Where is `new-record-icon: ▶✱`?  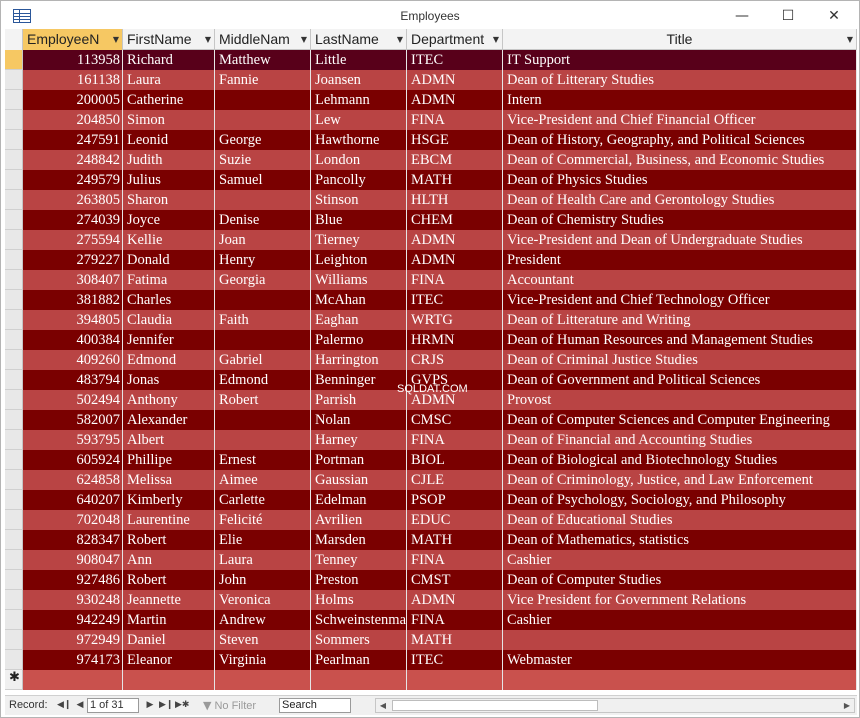 new-record-icon: ▶✱ is located at coordinates (182, 705).